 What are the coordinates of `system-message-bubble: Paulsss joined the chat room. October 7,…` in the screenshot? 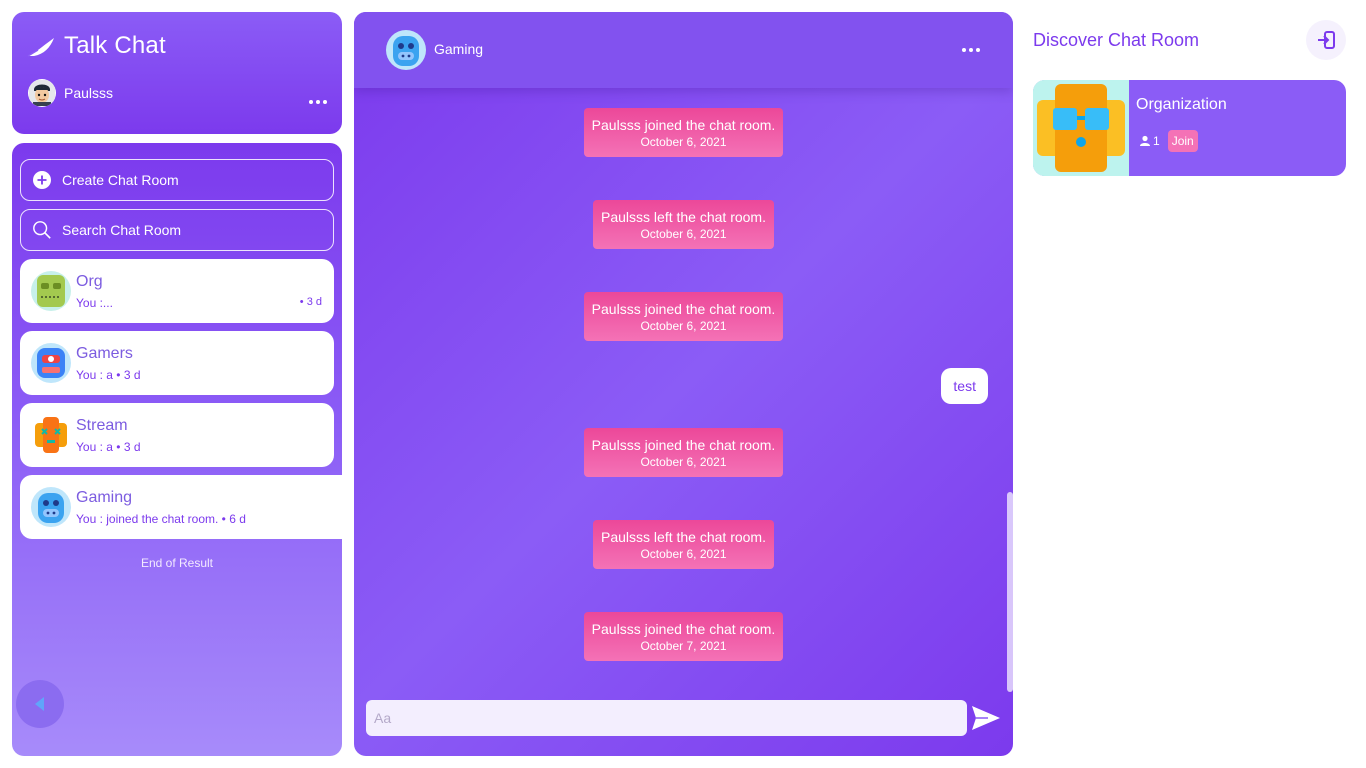 It's located at (683, 636).